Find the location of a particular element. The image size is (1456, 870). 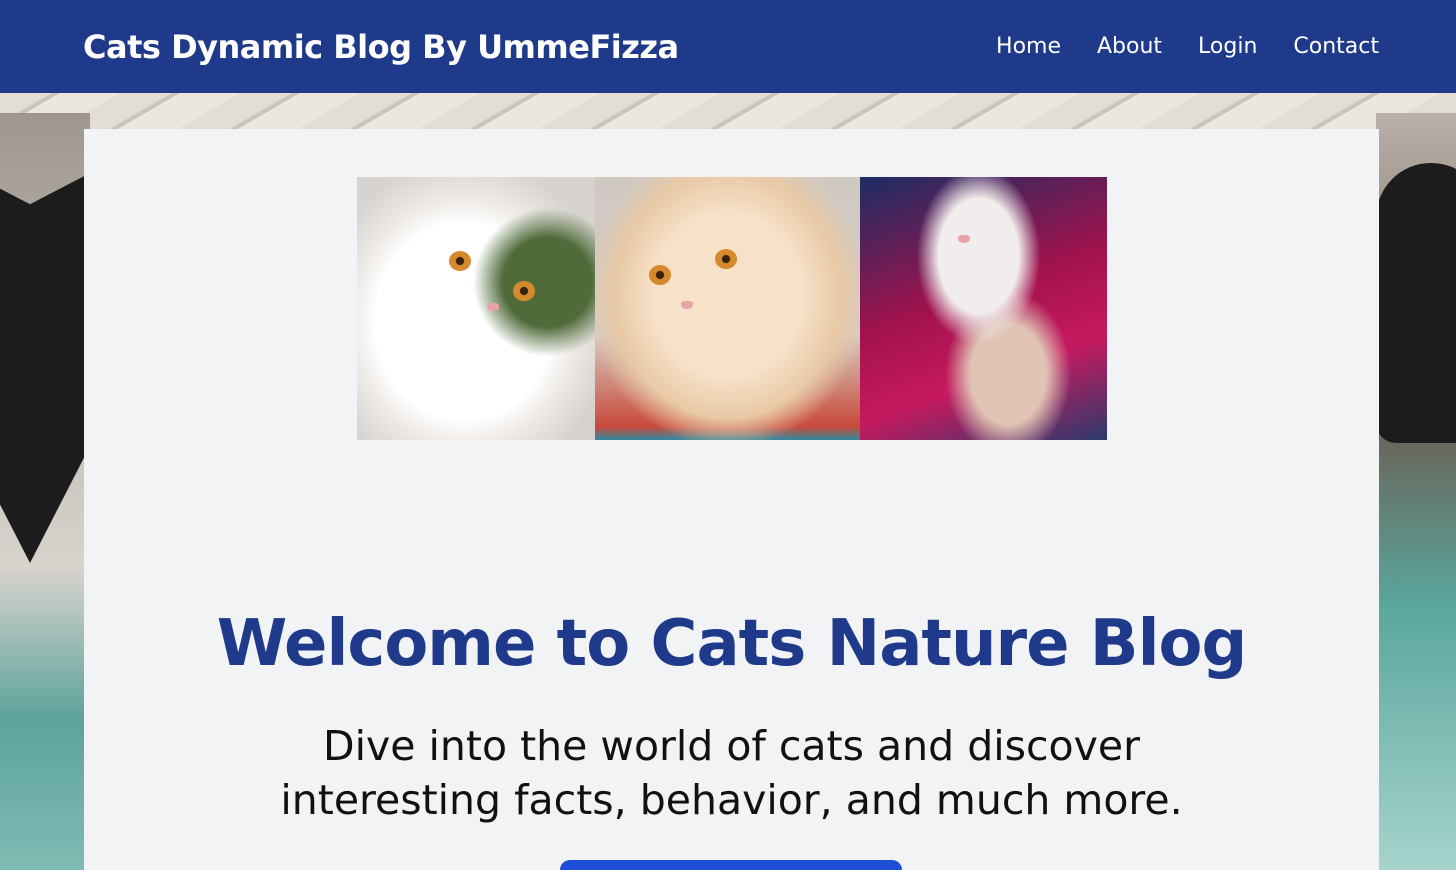

page-title: Welcome to Cats Nature Blog is located at coordinates (732, 644).